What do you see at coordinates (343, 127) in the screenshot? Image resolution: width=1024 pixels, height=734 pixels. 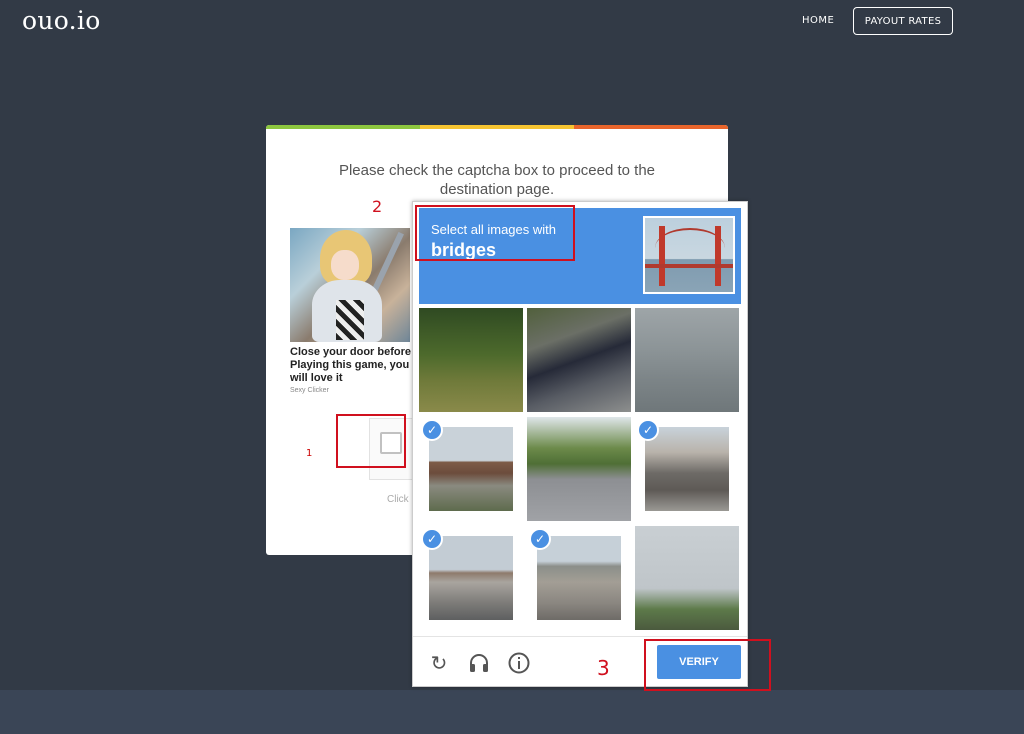 I see `color-bar-green` at bounding box center [343, 127].